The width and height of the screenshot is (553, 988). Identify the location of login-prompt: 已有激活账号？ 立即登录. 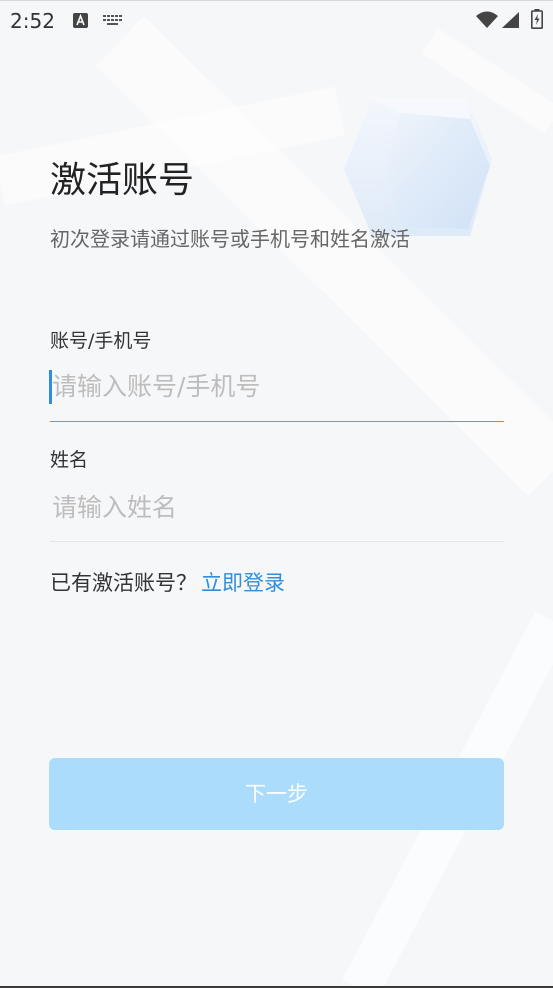
(167, 583).